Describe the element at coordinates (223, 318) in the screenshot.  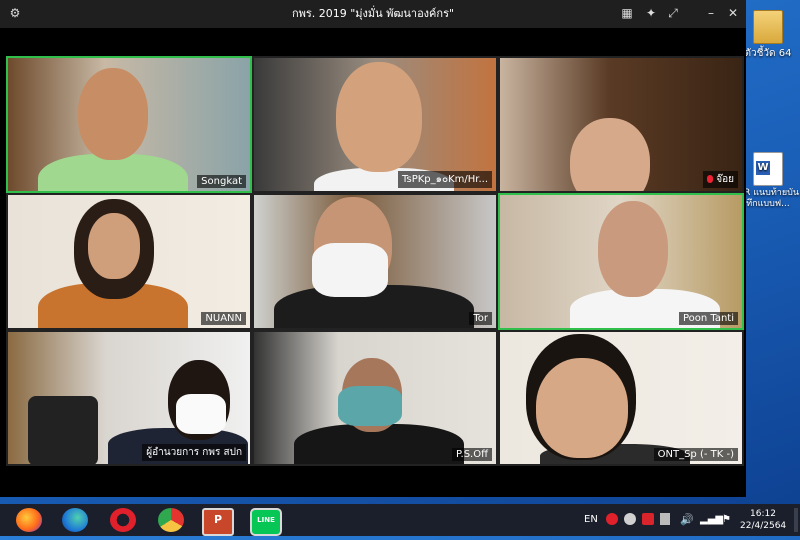
I see `participant-name: NUANN` at that location.